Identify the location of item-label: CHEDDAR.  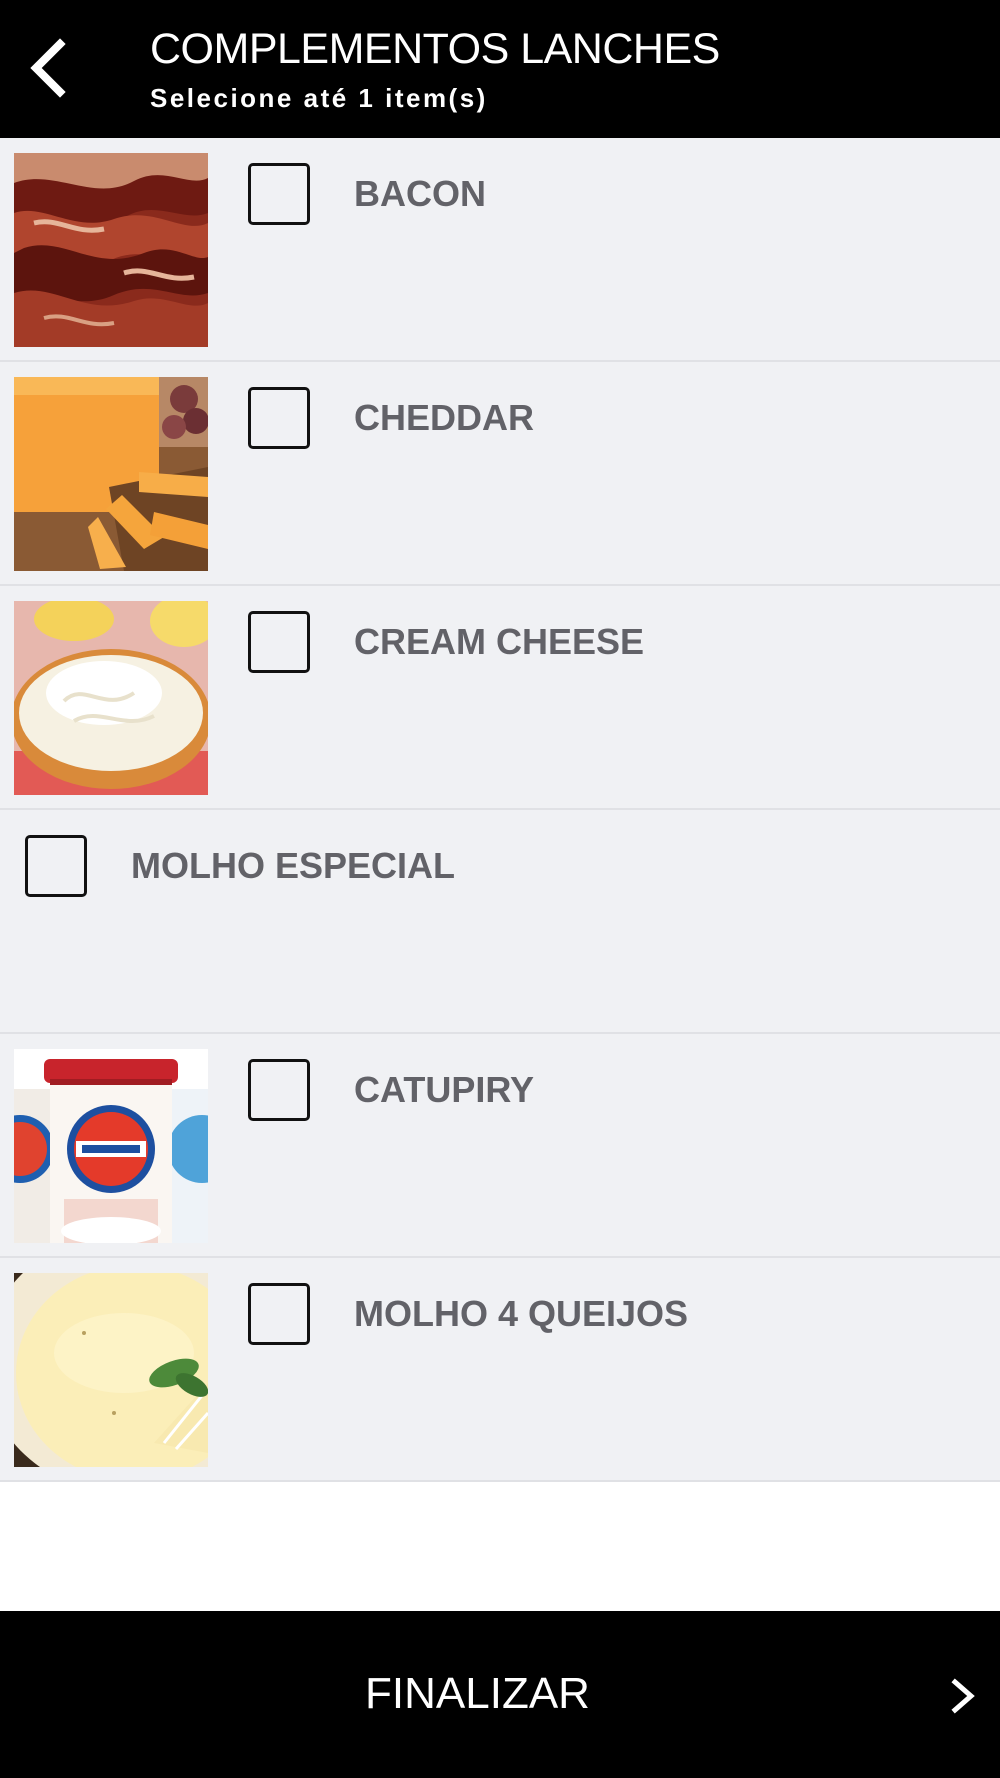
(444, 417).